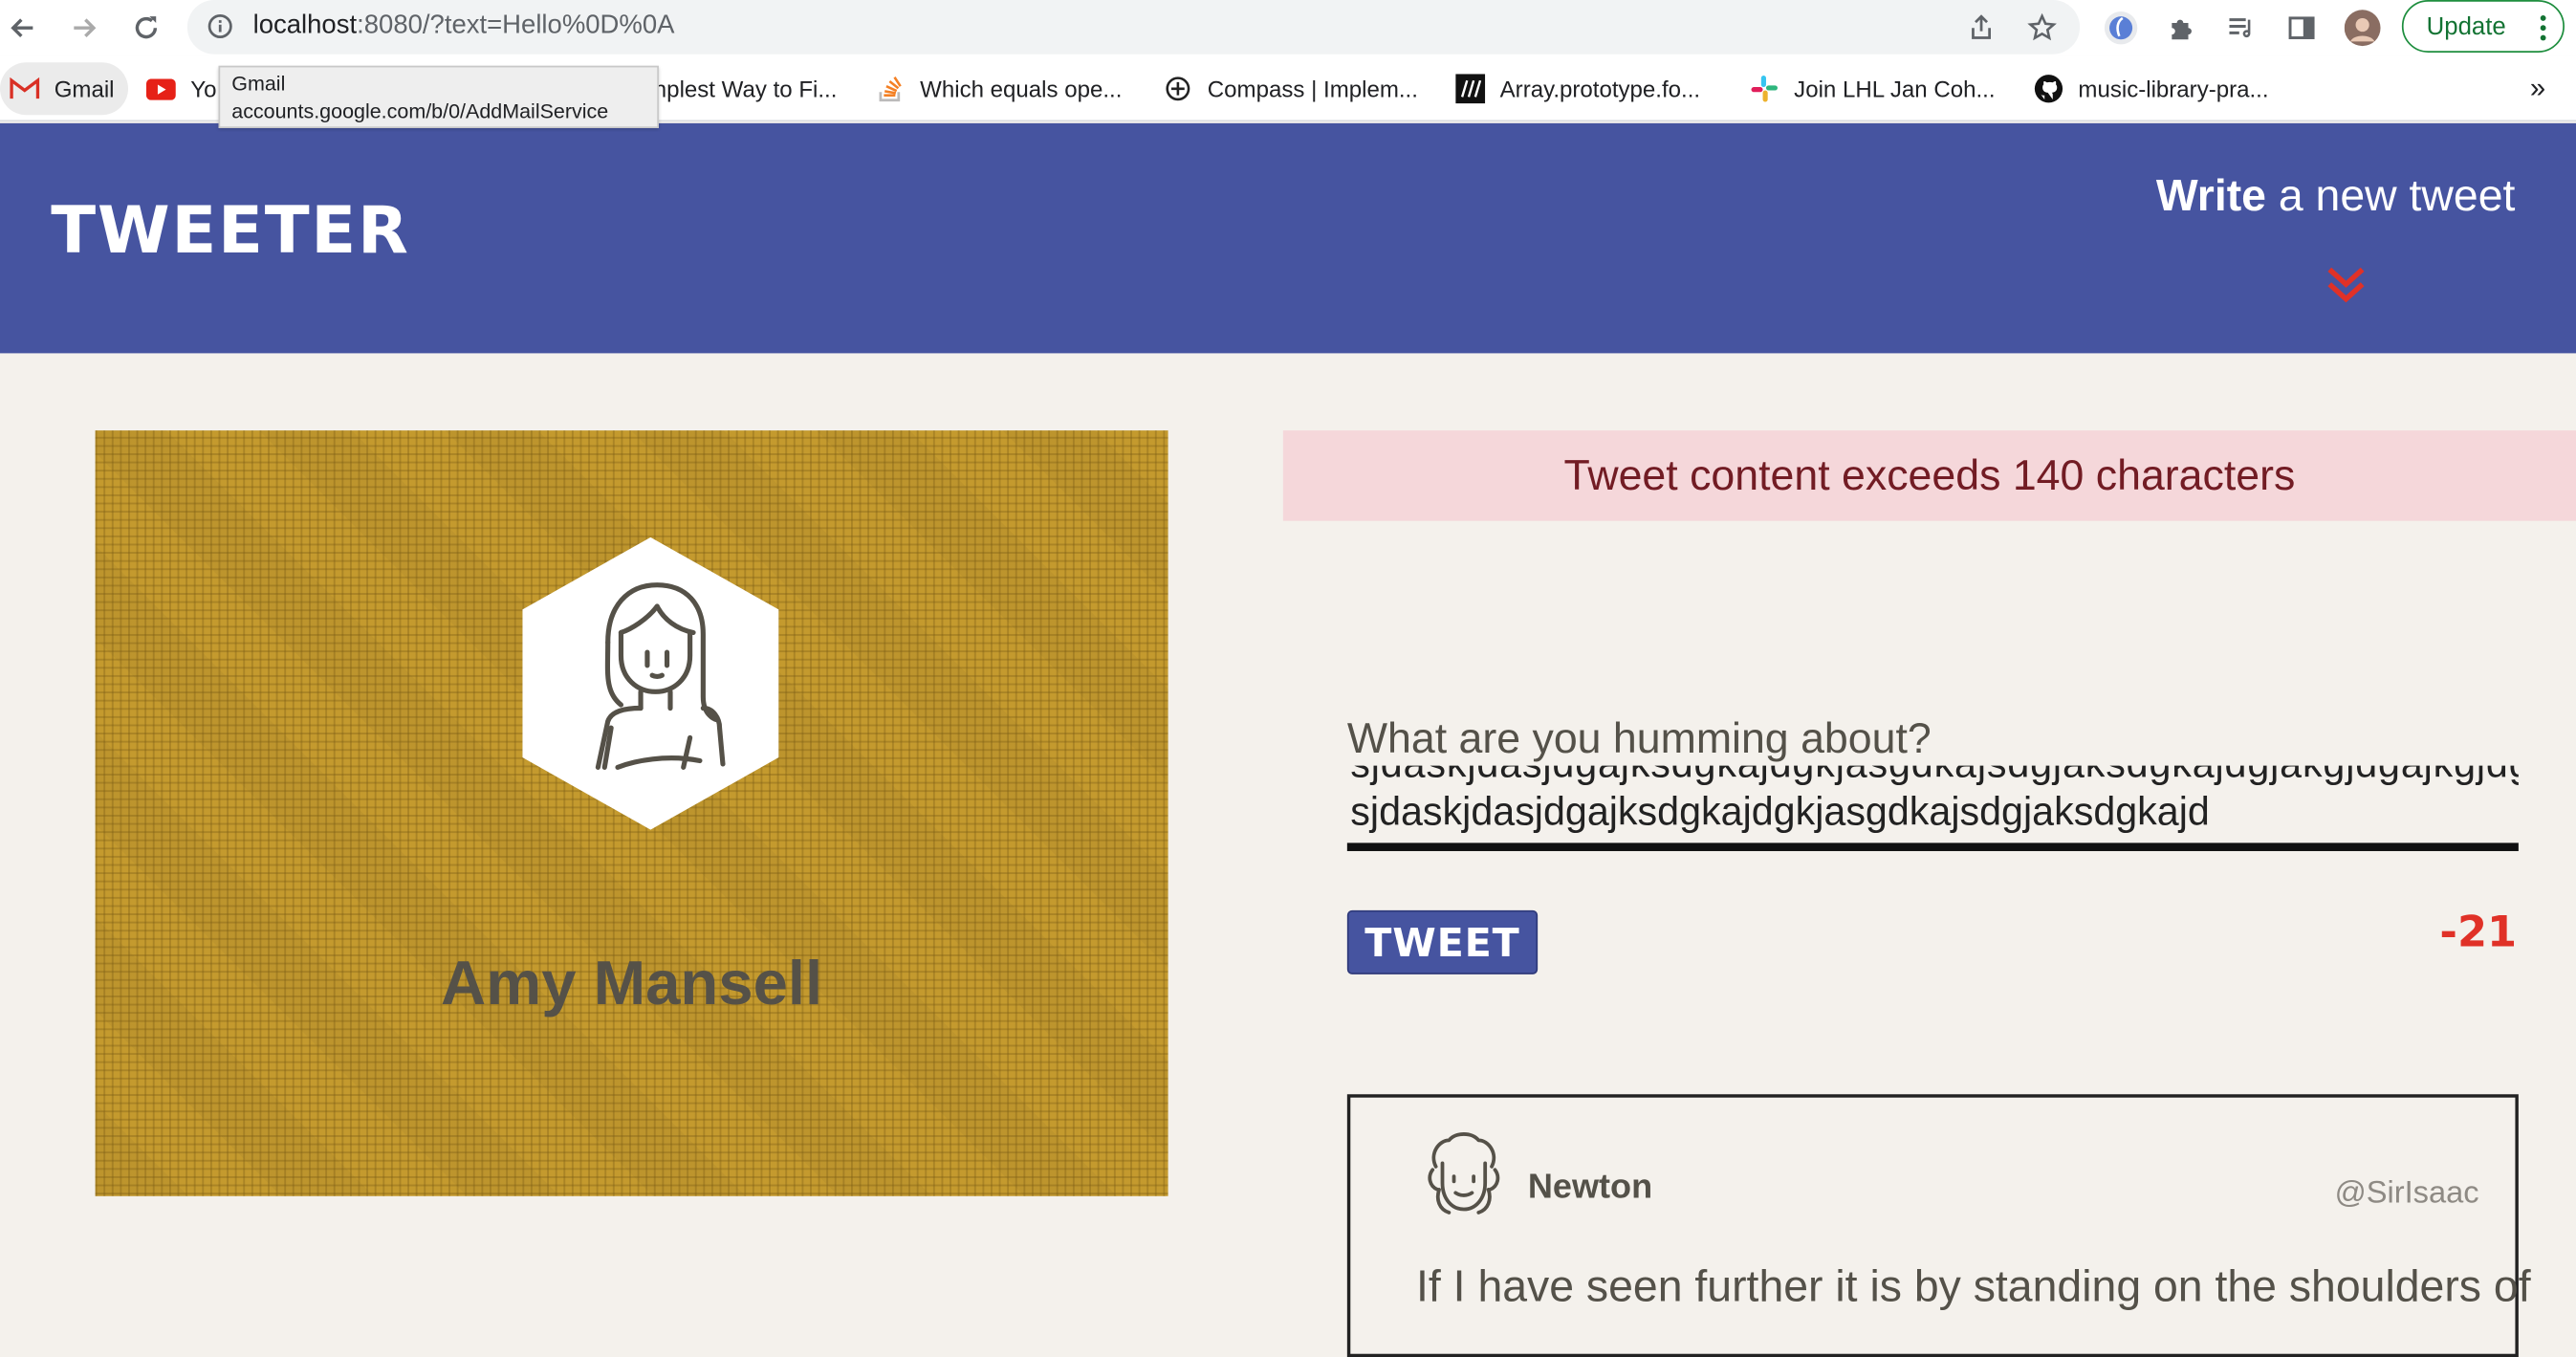 The width and height of the screenshot is (2576, 1357). I want to click on slack-icon, so click(1764, 88).